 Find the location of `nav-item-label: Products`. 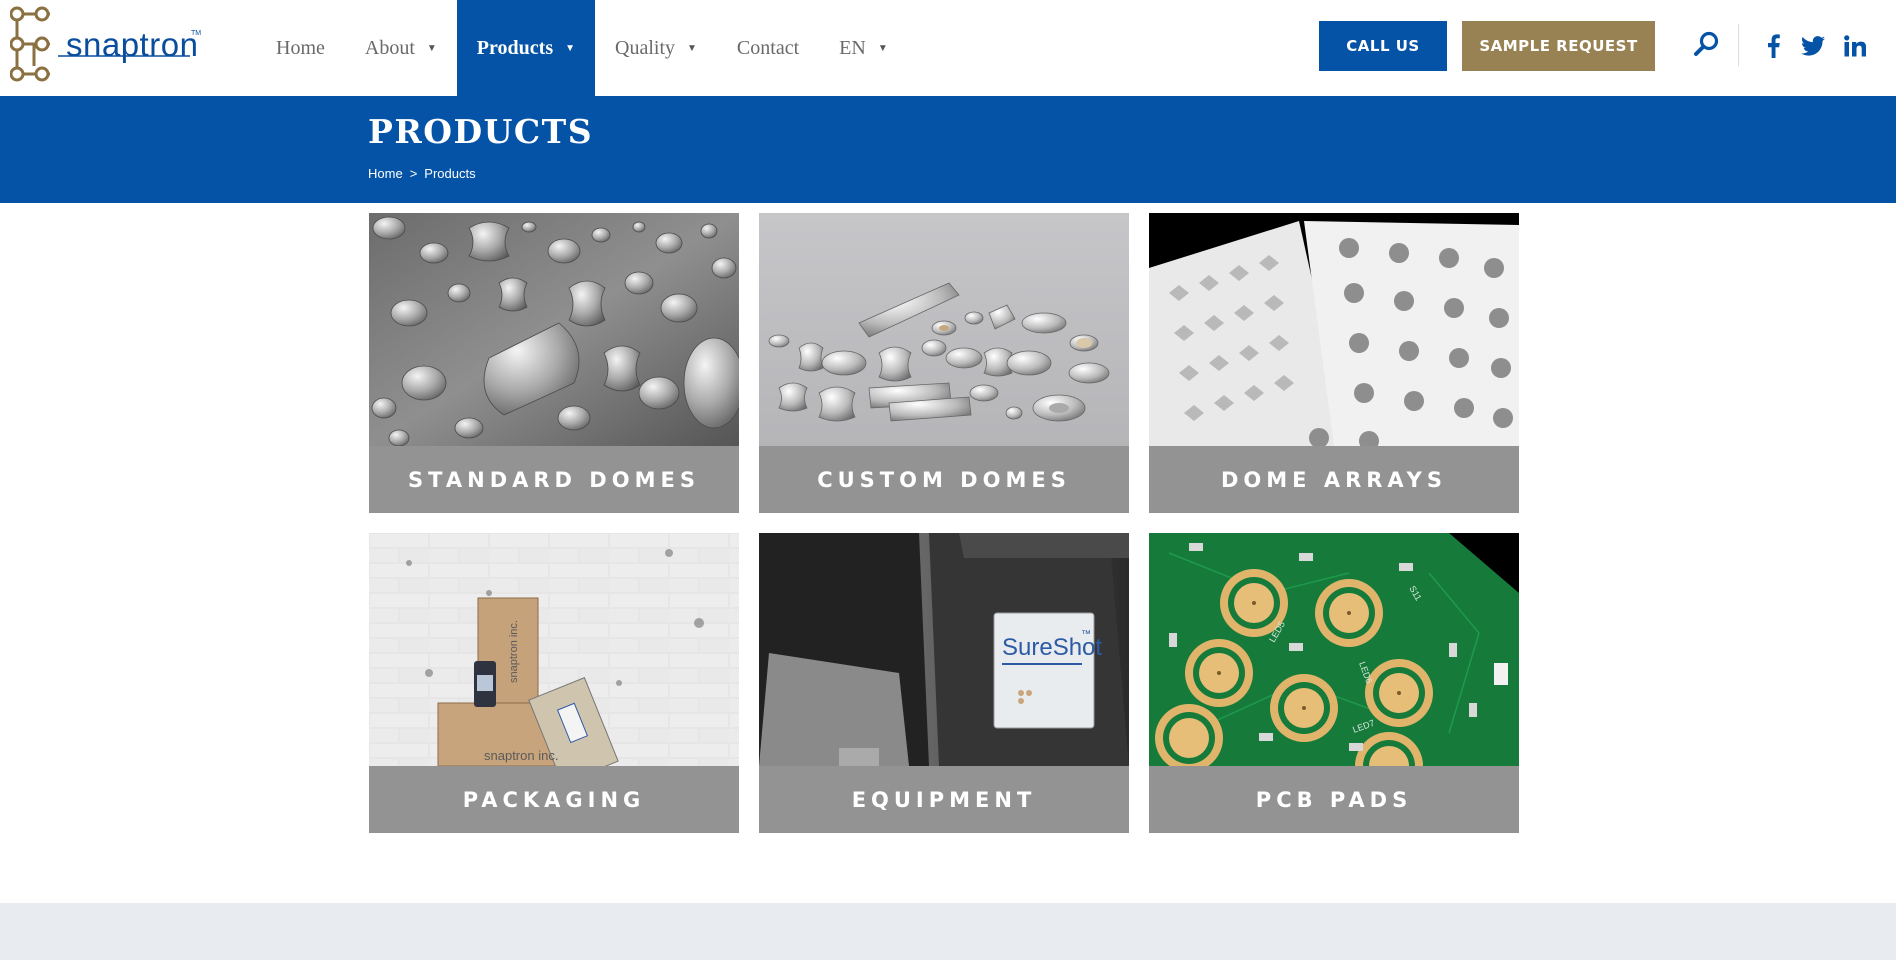

nav-item-label: Products is located at coordinates (515, 47).